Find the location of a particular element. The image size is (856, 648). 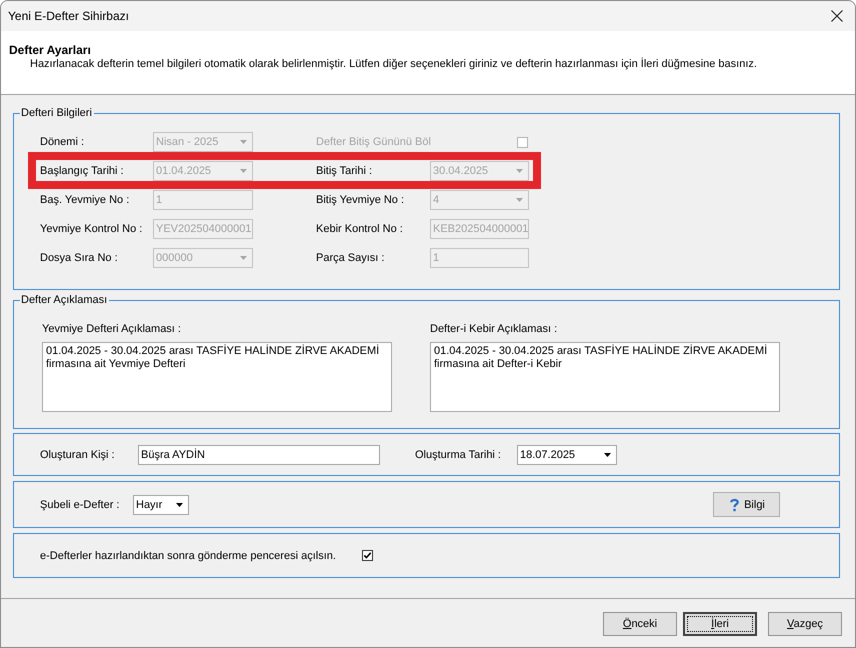

field-label: Oluşturan Kişi : is located at coordinates (77, 455).